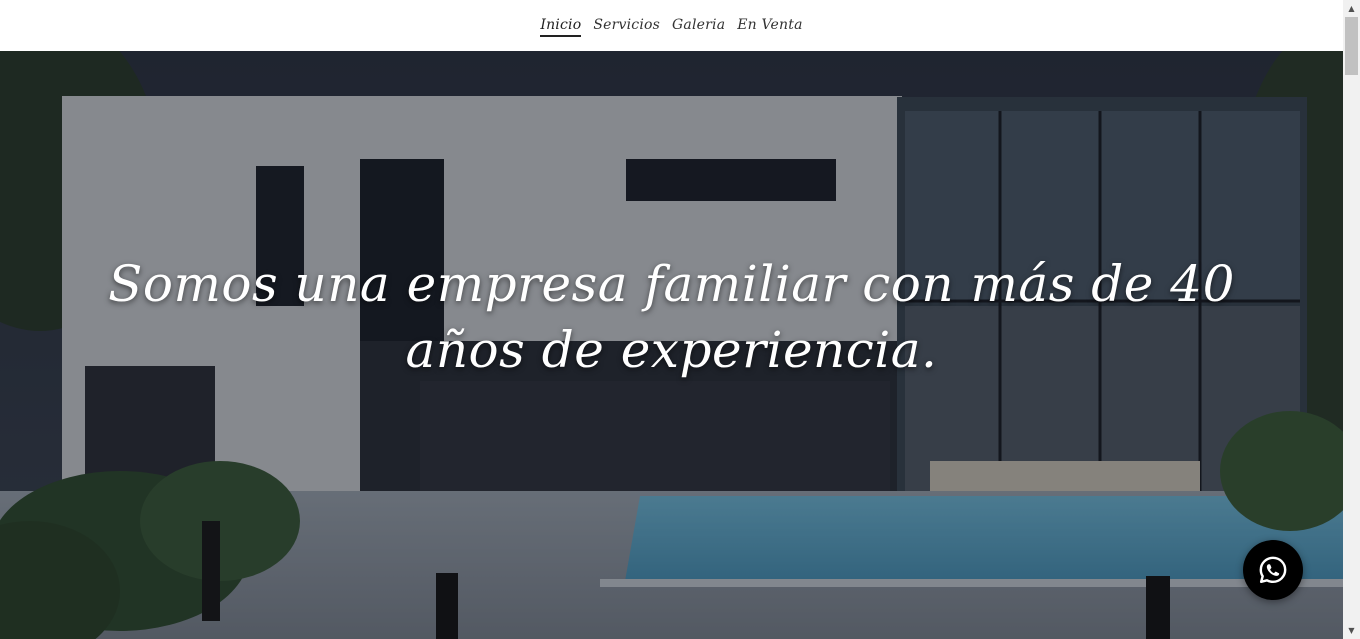  I want to click on whatsapp-button, so click(1273, 570).